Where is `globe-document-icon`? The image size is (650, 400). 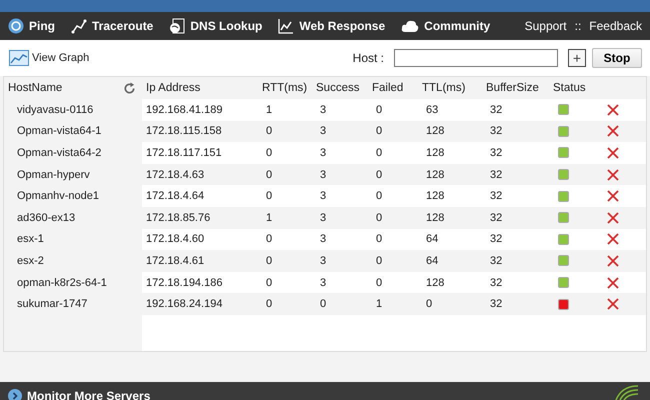 globe-document-icon is located at coordinates (177, 26).